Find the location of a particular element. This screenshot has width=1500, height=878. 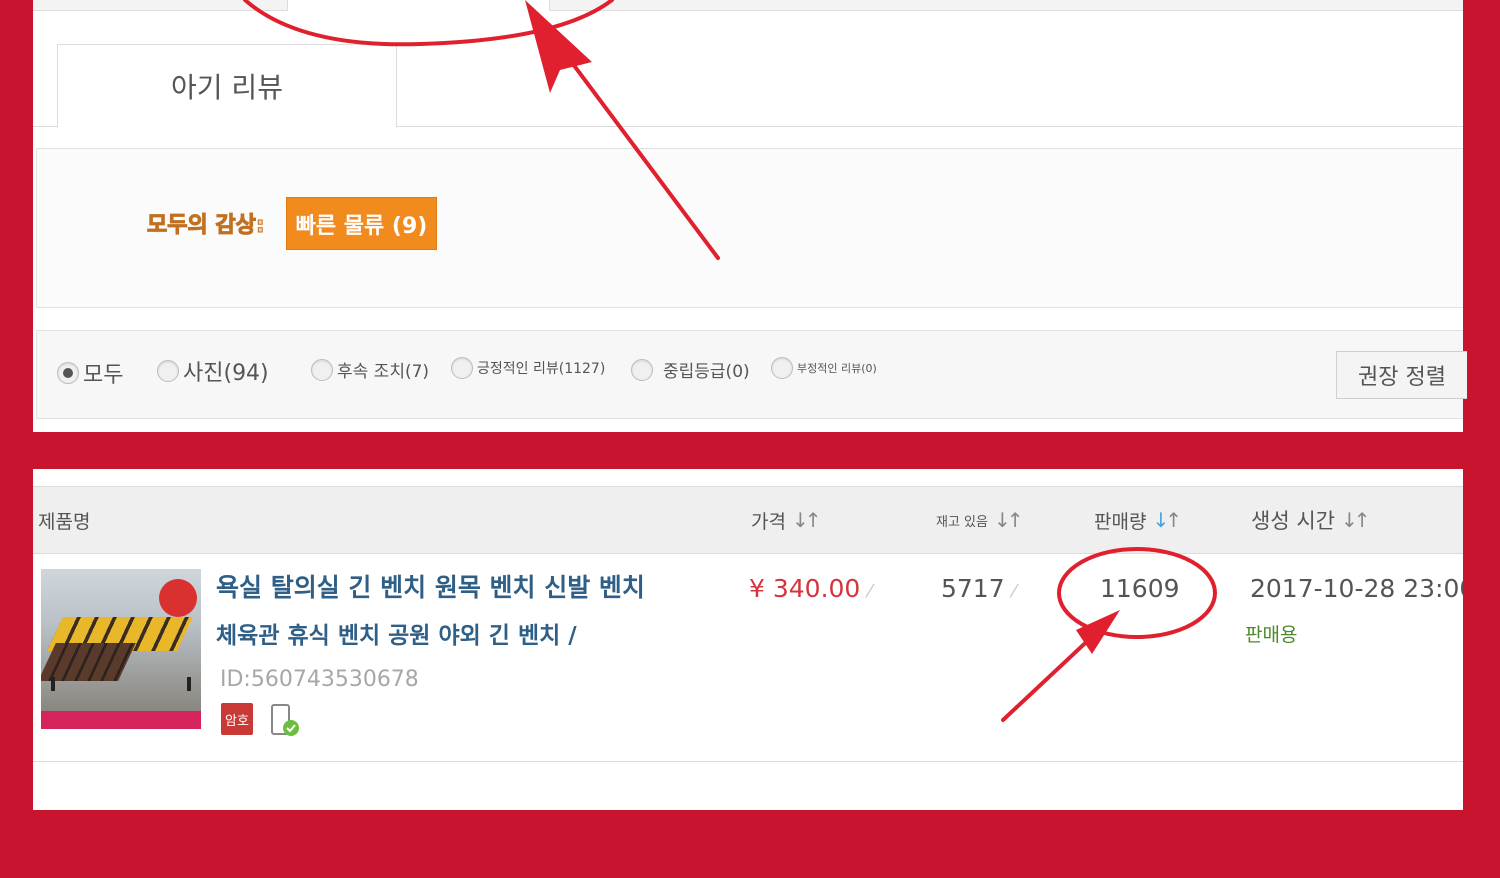

price-value: ¥ 340.00 is located at coordinates (805, 588).